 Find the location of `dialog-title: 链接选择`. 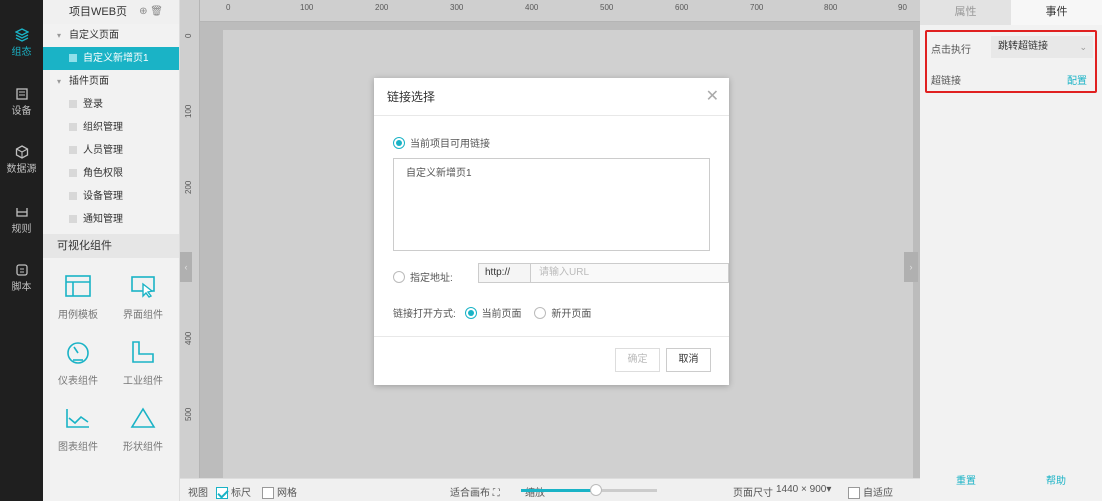

dialog-title: 链接选择 is located at coordinates (411, 97).